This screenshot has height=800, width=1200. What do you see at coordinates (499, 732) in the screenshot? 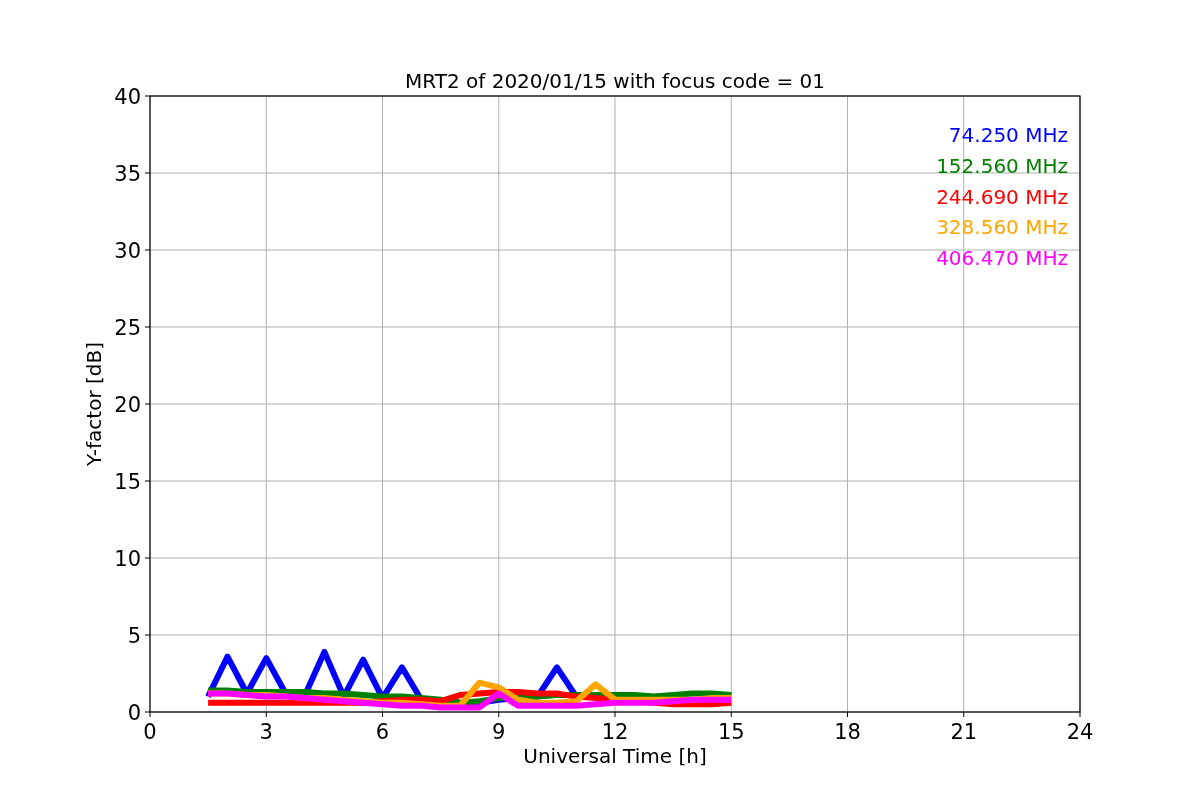
I see `tick-label: 9` at bounding box center [499, 732].